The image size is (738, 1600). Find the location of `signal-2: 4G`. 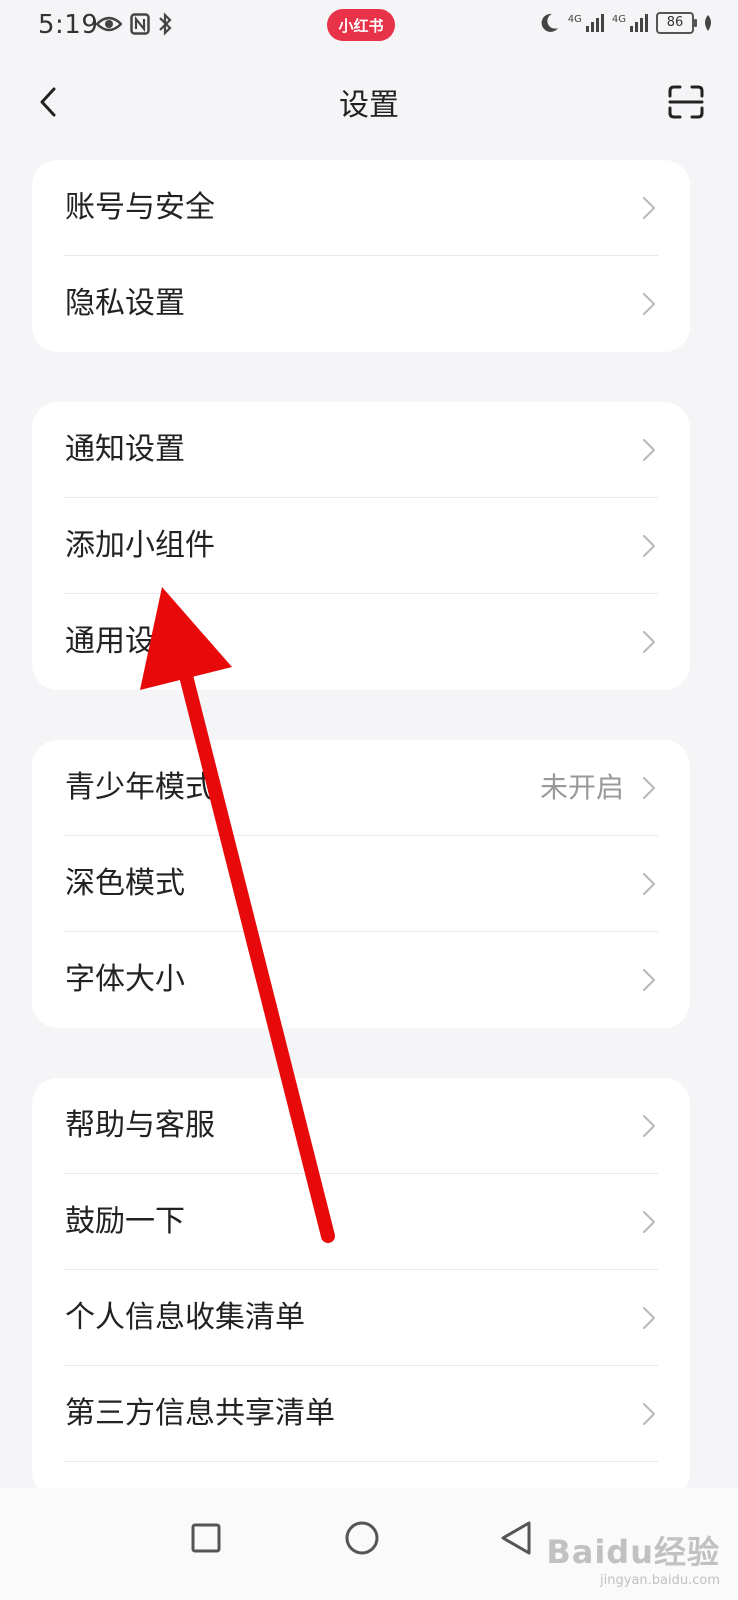

signal-2: 4G is located at coordinates (630, 23).